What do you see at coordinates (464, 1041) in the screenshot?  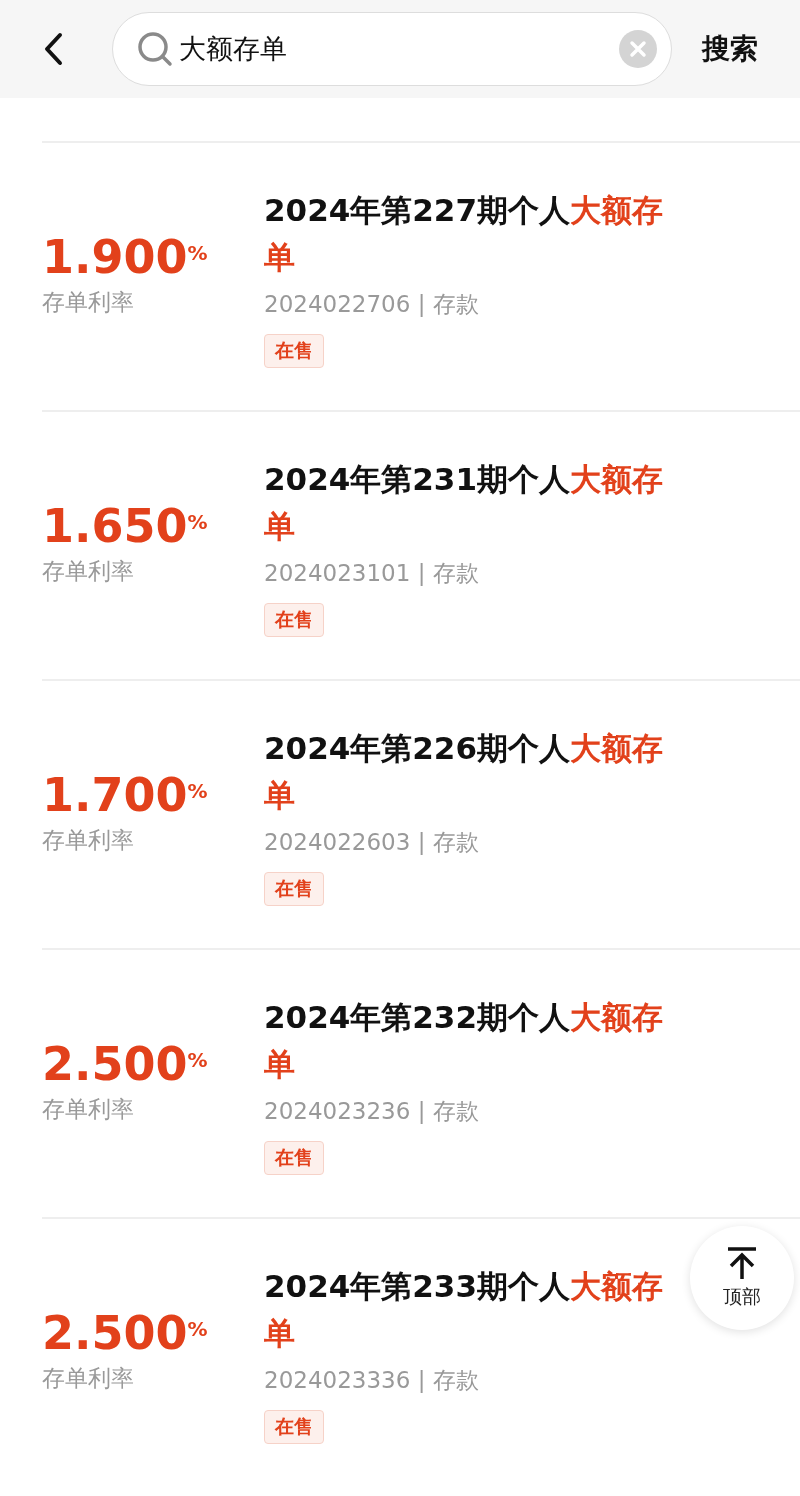 I see `product-title: 2024年第232期个人大额存单` at bounding box center [464, 1041].